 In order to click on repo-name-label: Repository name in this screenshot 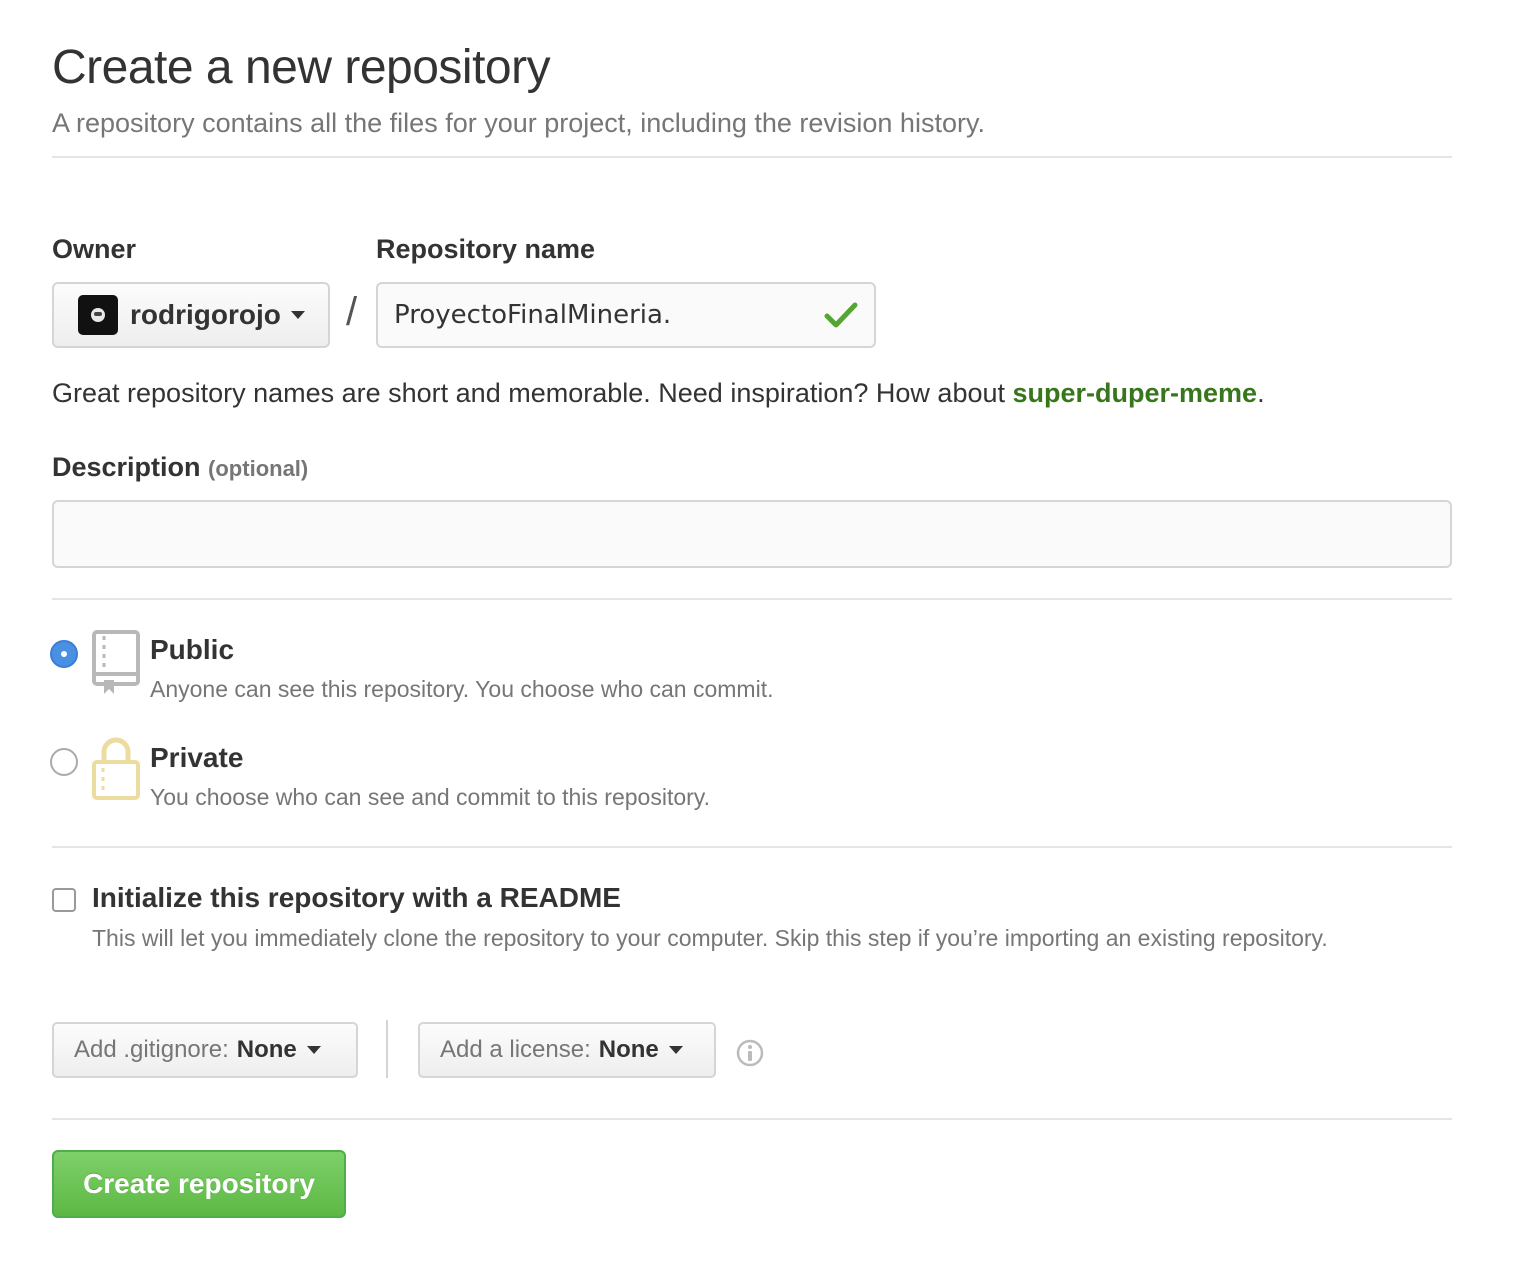, I will do `click(486, 249)`.